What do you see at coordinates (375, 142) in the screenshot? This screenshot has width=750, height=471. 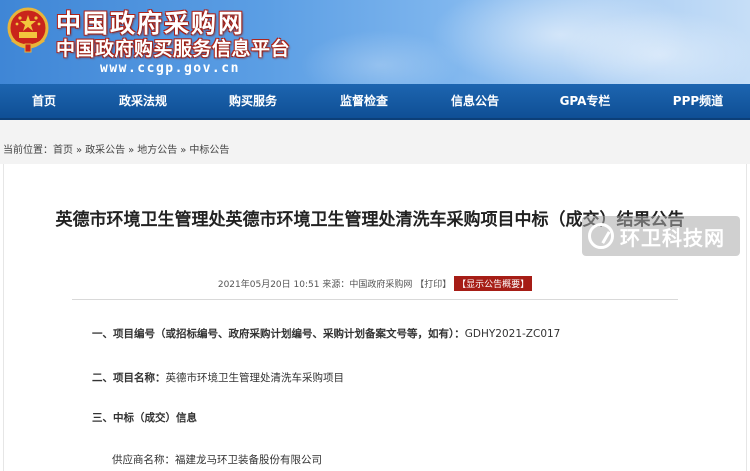 I see `breadcrumb: 当前位置：首页» 政采公告» 地方公告» 中标公告` at bounding box center [375, 142].